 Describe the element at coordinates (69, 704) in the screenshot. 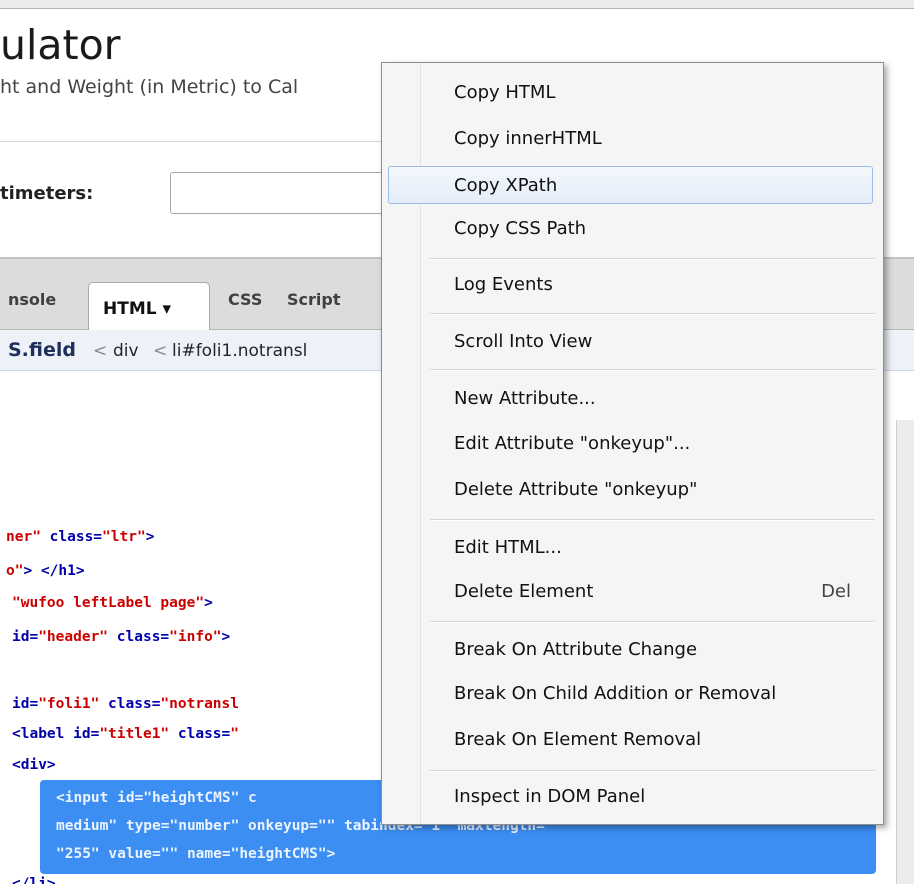

I see `attr-value: "foli1"` at that location.